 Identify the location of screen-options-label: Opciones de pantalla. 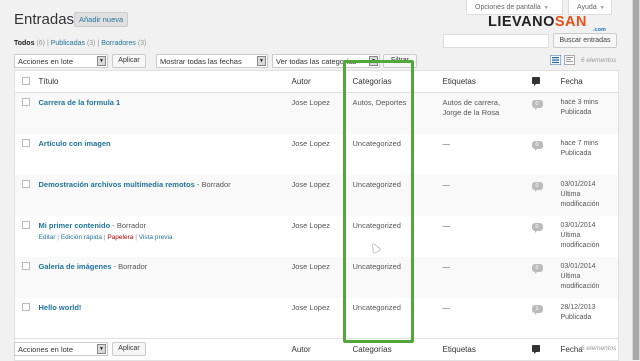
(508, 7).